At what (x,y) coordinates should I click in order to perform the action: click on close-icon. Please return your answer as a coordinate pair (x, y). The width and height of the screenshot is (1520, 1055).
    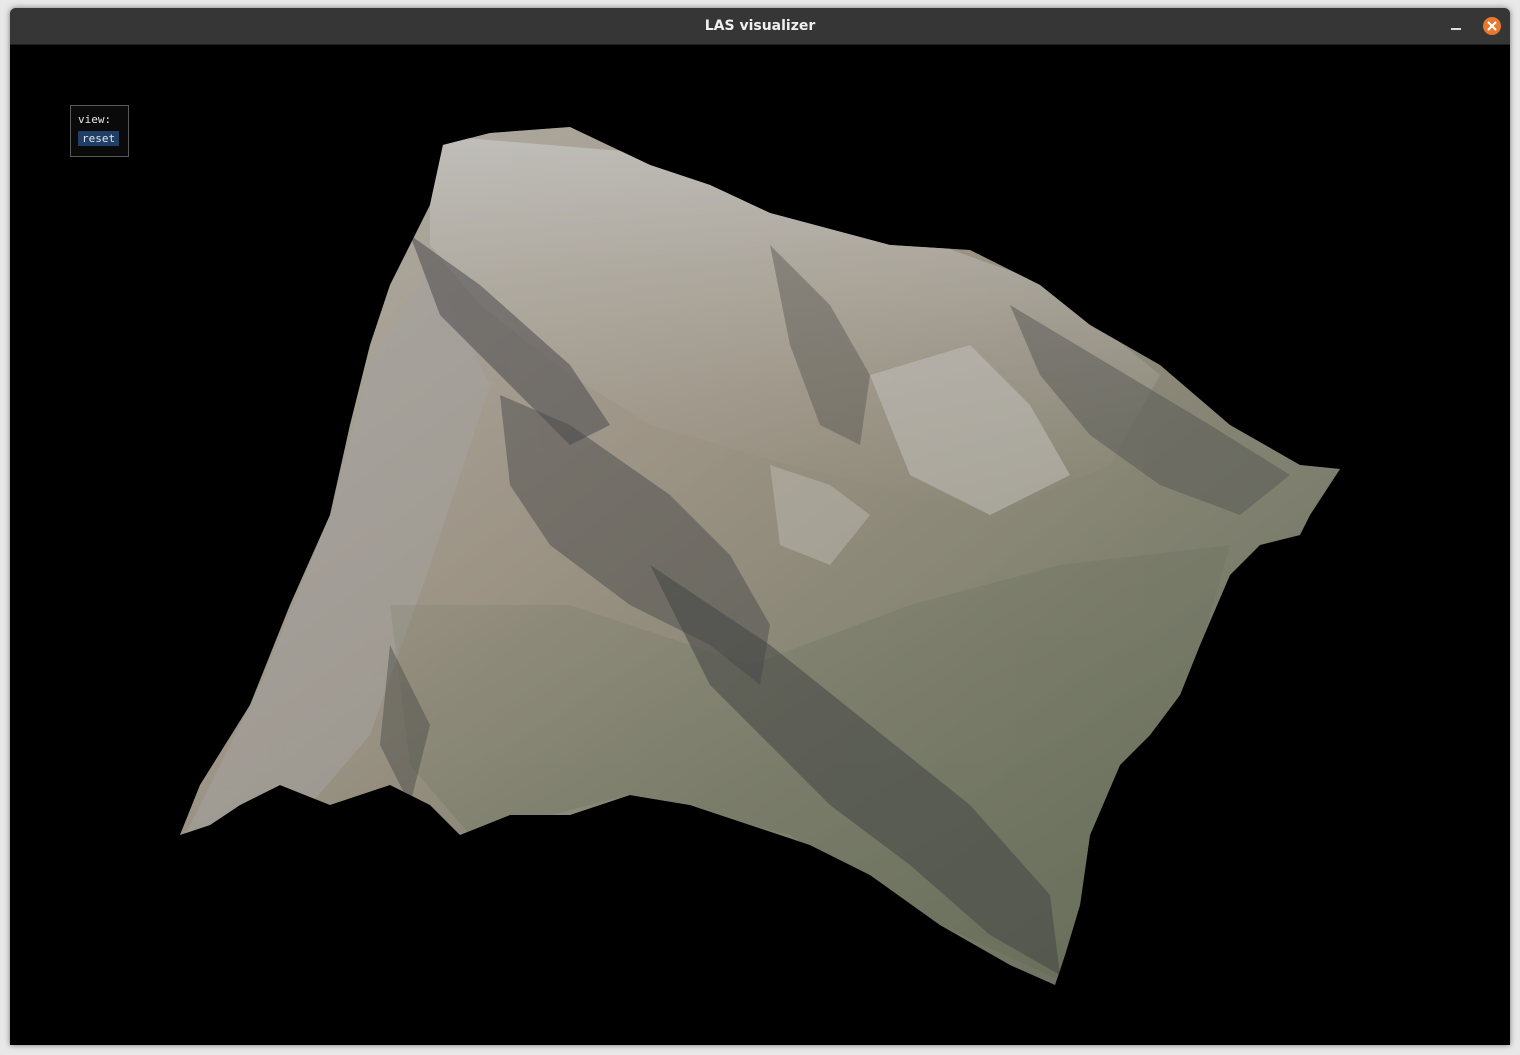
    Looking at the image, I should click on (1492, 26).